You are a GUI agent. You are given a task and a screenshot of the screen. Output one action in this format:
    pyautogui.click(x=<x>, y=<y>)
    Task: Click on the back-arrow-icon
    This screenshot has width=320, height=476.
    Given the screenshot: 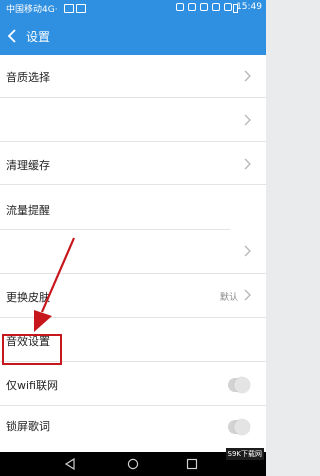 What is the action you would take?
    pyautogui.click(x=11, y=36)
    